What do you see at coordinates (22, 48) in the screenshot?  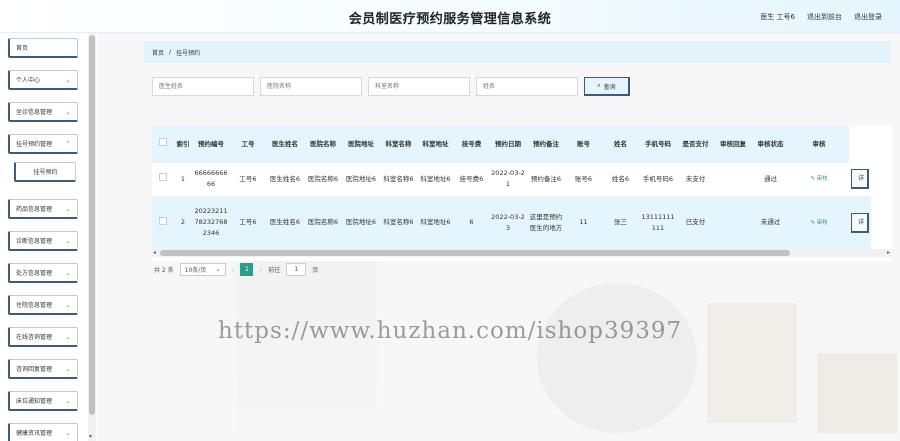 I see `sidebar-item-label: 首页` at bounding box center [22, 48].